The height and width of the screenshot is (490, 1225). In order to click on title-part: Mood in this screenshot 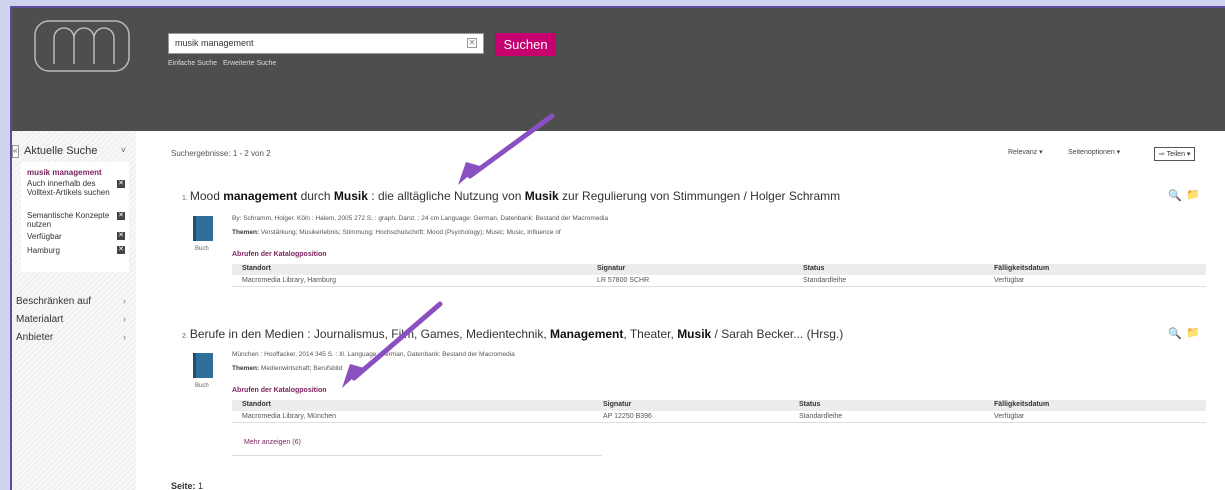, I will do `click(206, 196)`.